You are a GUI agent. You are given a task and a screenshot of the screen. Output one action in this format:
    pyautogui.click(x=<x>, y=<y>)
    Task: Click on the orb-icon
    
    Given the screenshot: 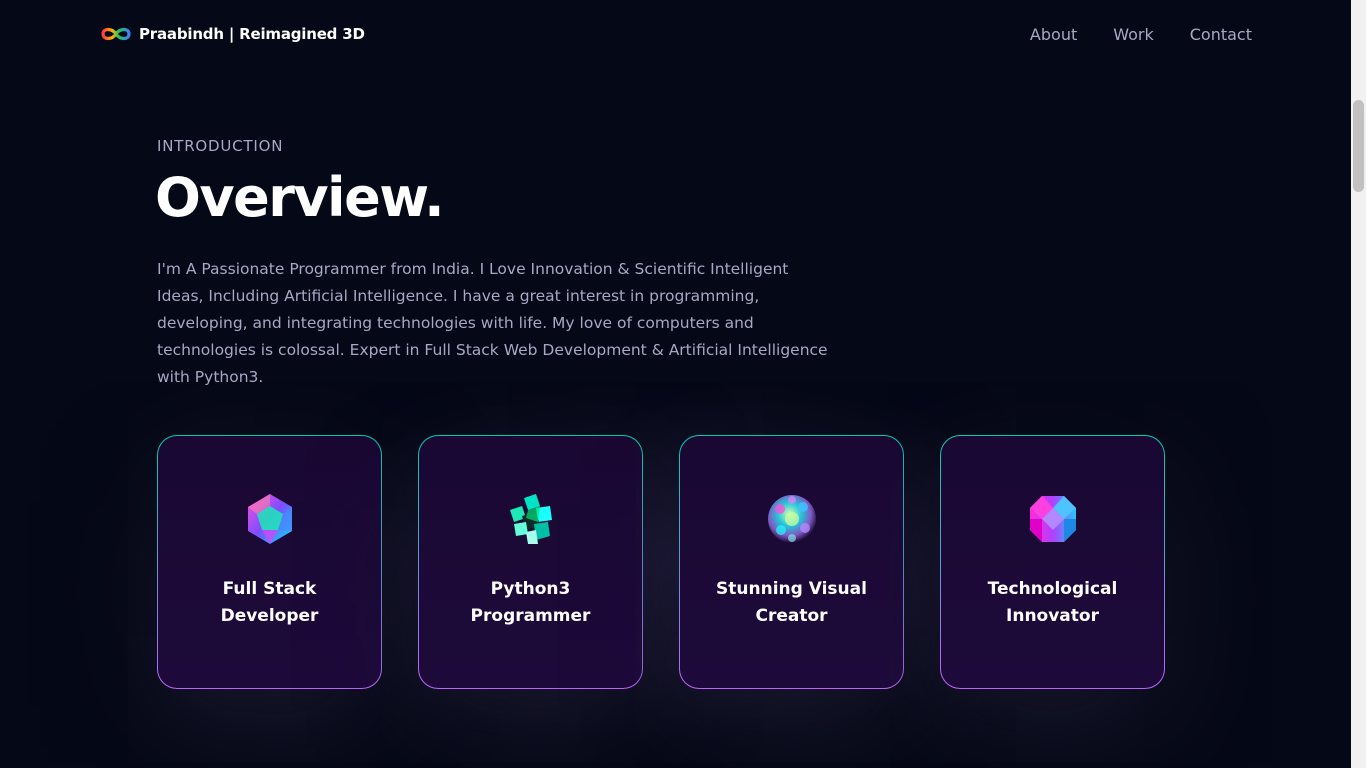 What is the action you would take?
    pyautogui.click(x=791, y=519)
    